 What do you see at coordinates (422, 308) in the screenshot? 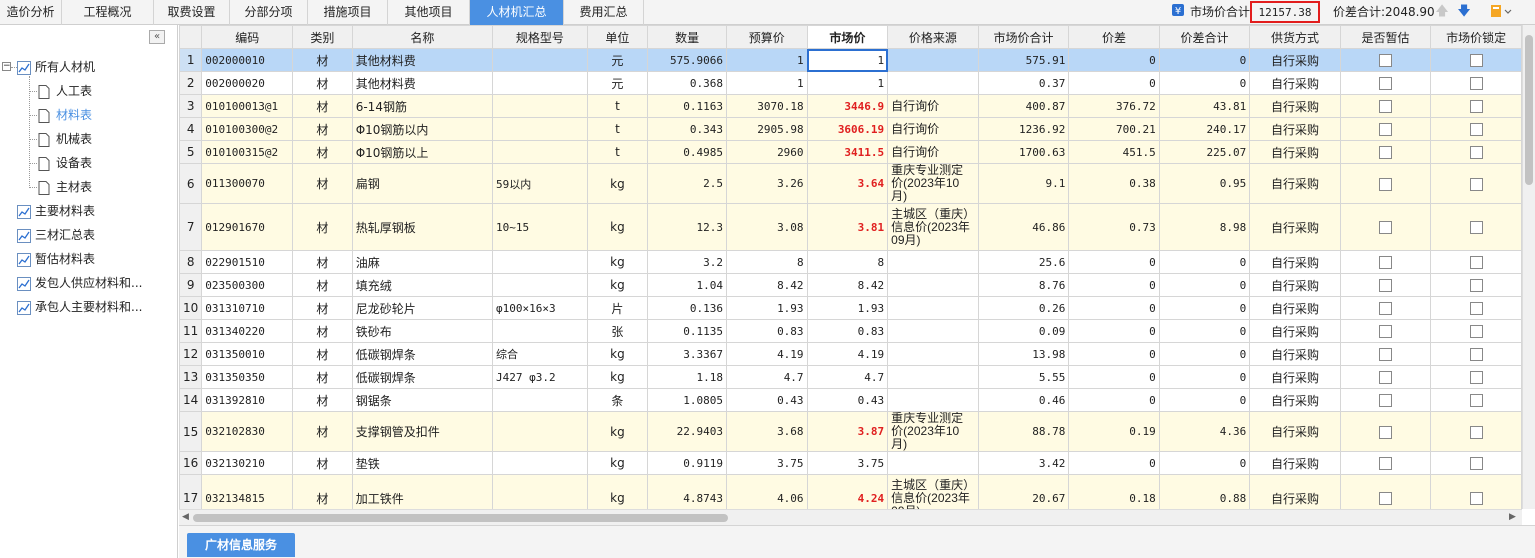
I see `name-cell: 尼龙砂轮片` at bounding box center [422, 308].